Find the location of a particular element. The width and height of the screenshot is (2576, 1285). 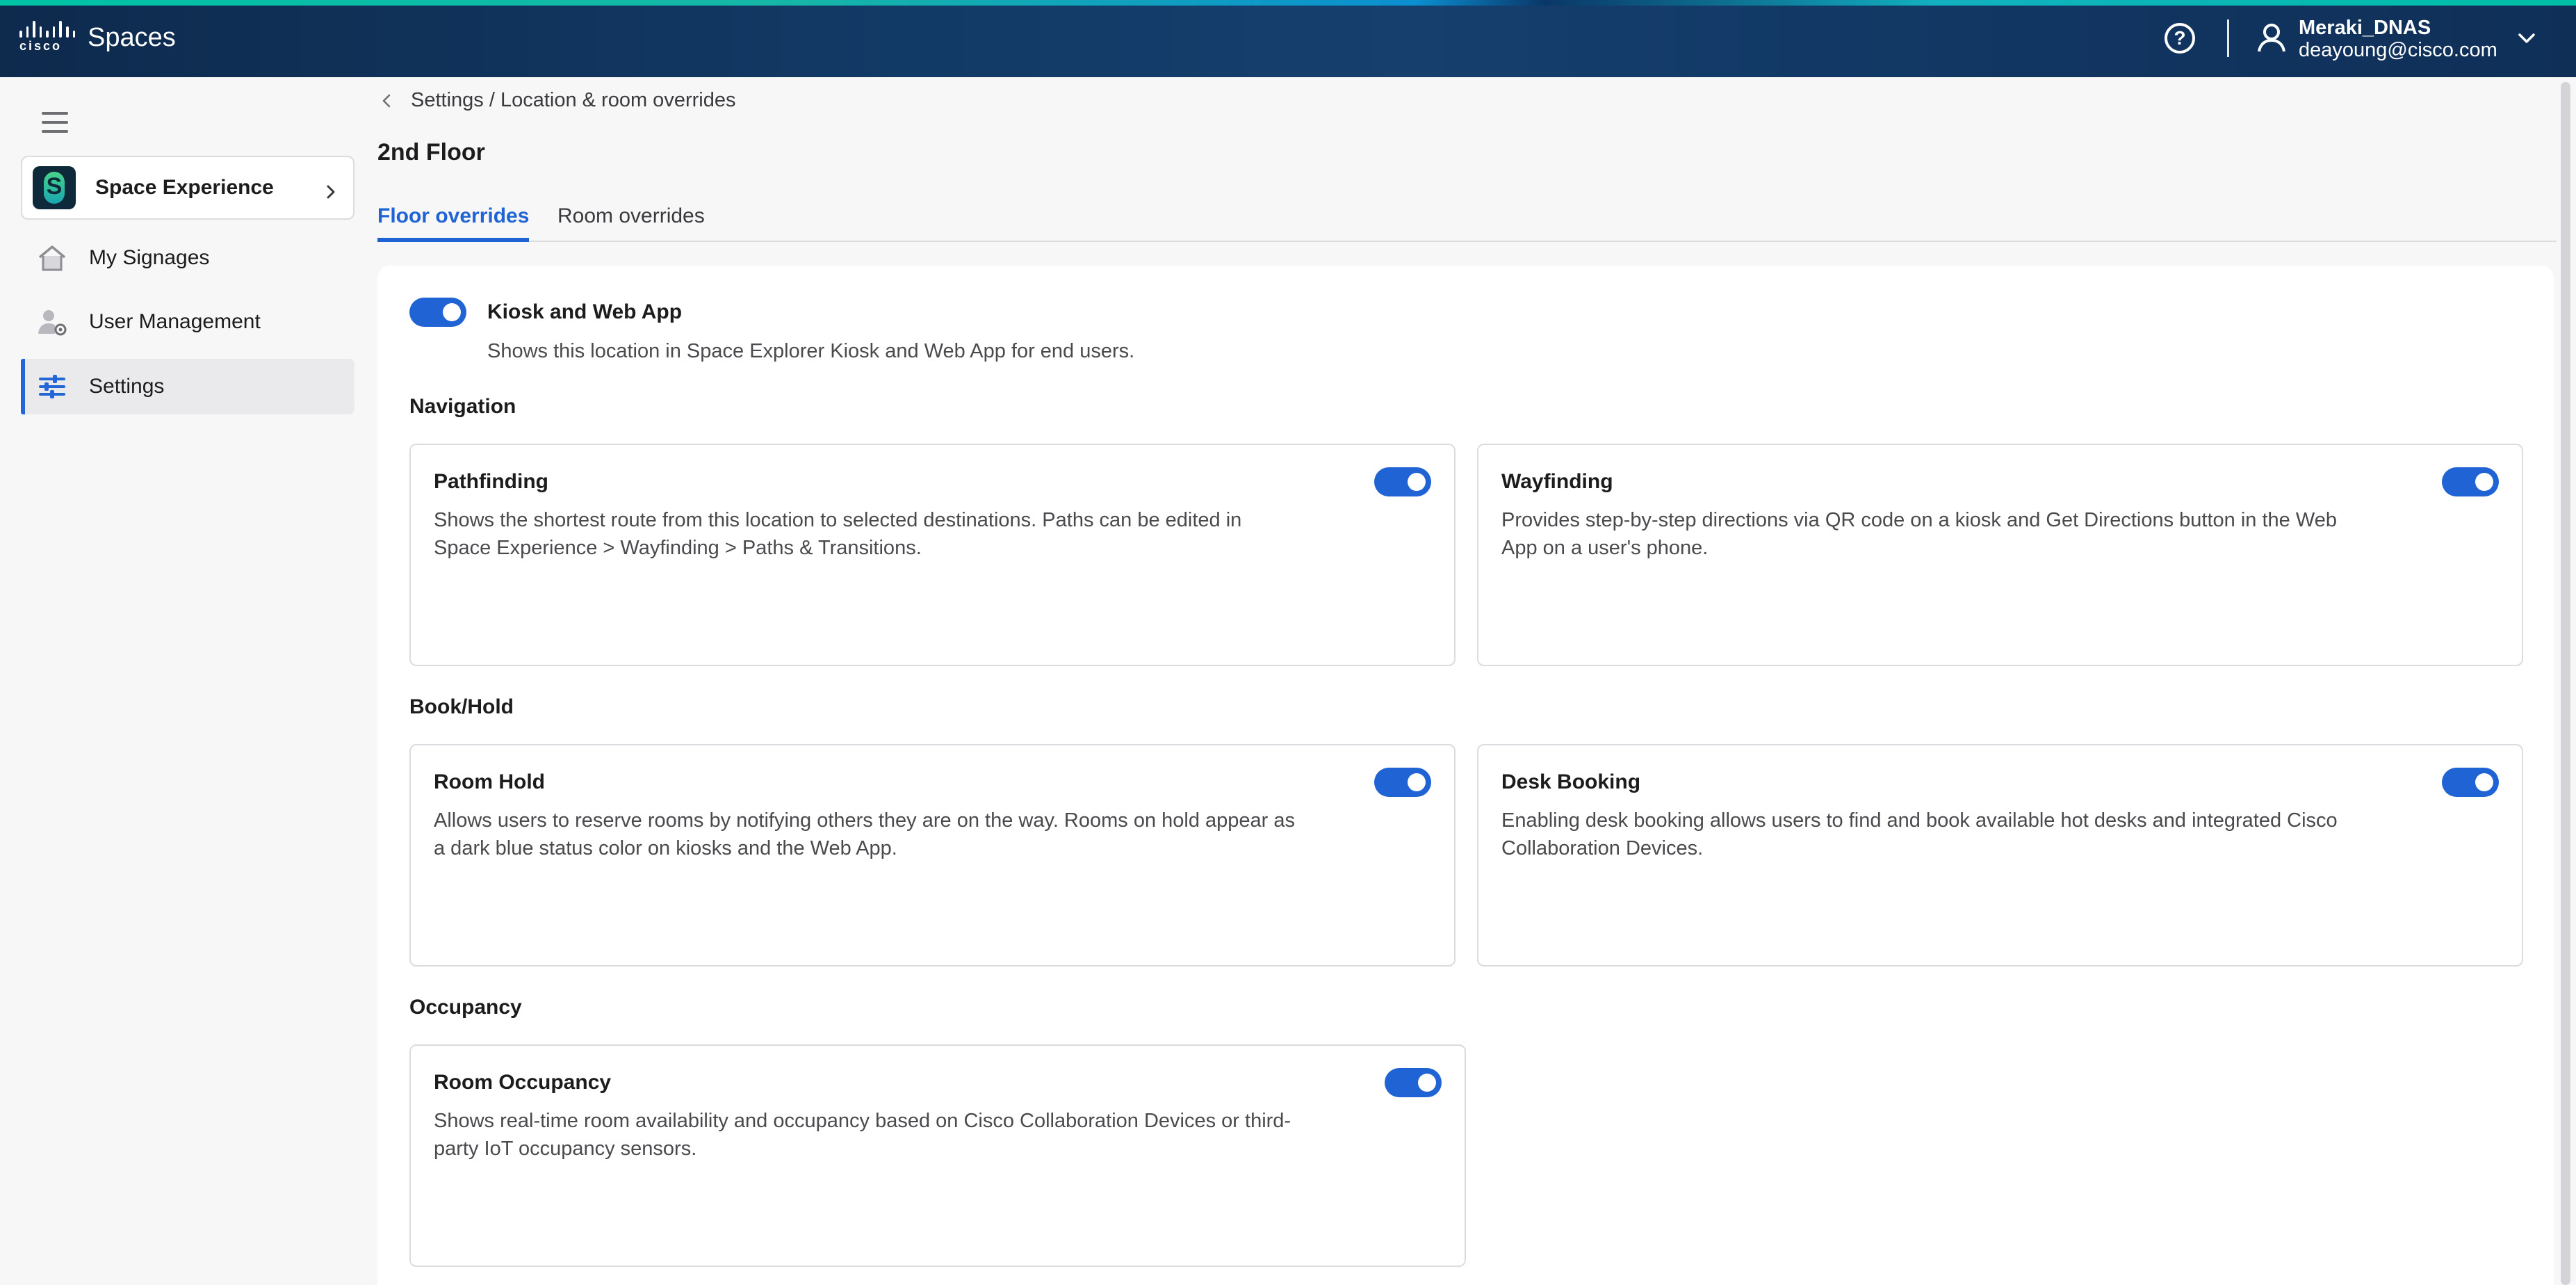

room-hold-toggle is located at coordinates (1402, 783).